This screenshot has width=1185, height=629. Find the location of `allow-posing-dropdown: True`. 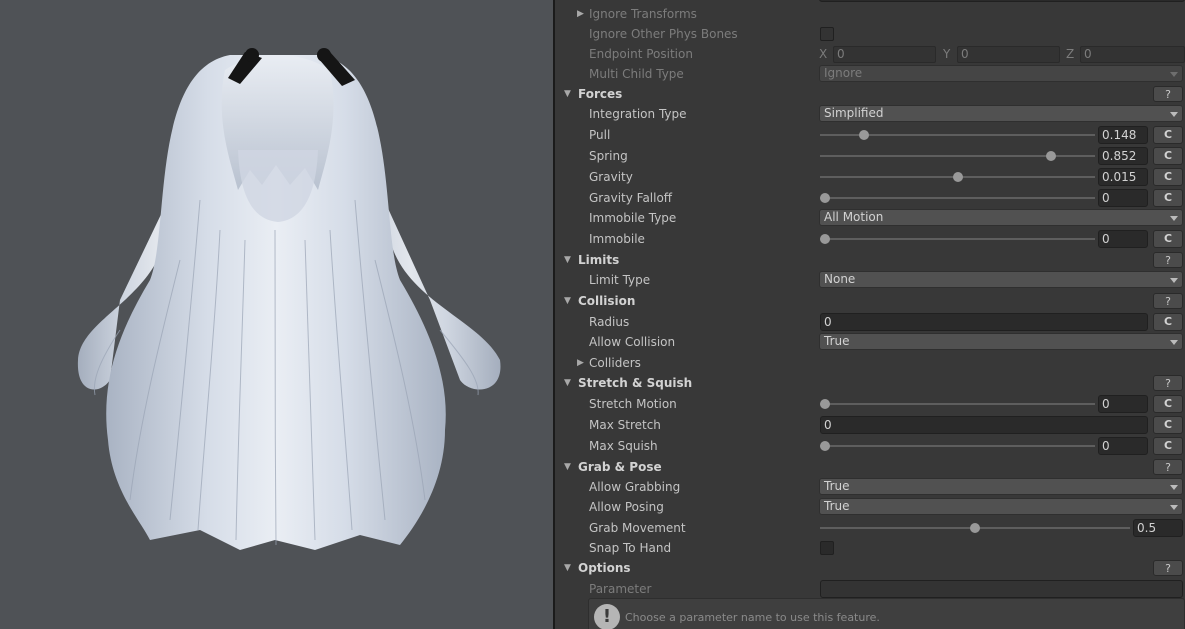

allow-posing-dropdown: True is located at coordinates (1001, 506).